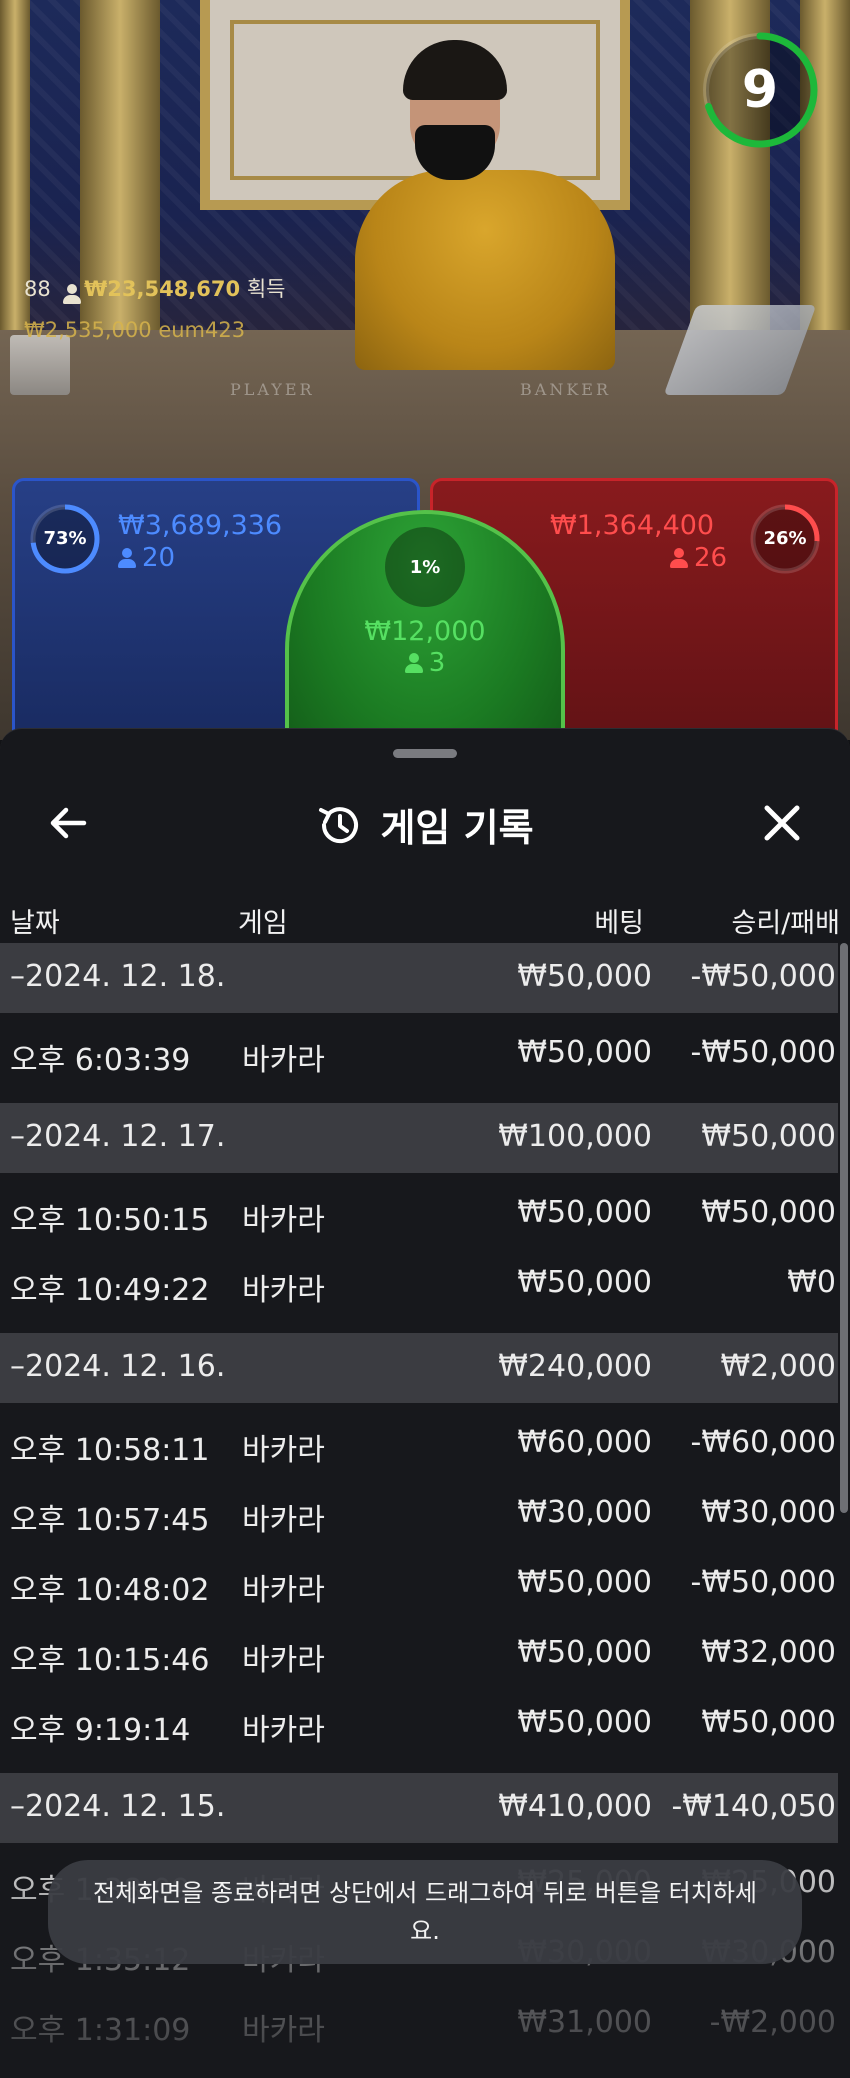 The image size is (850, 2078). I want to click on winner-amount: ₩23,548,670, so click(162, 289).